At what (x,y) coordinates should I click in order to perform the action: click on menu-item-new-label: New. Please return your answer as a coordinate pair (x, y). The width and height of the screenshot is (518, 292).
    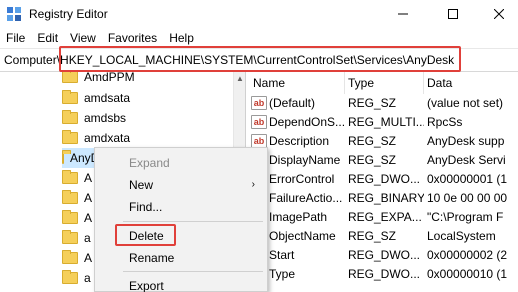
    Looking at the image, I should click on (141, 185).